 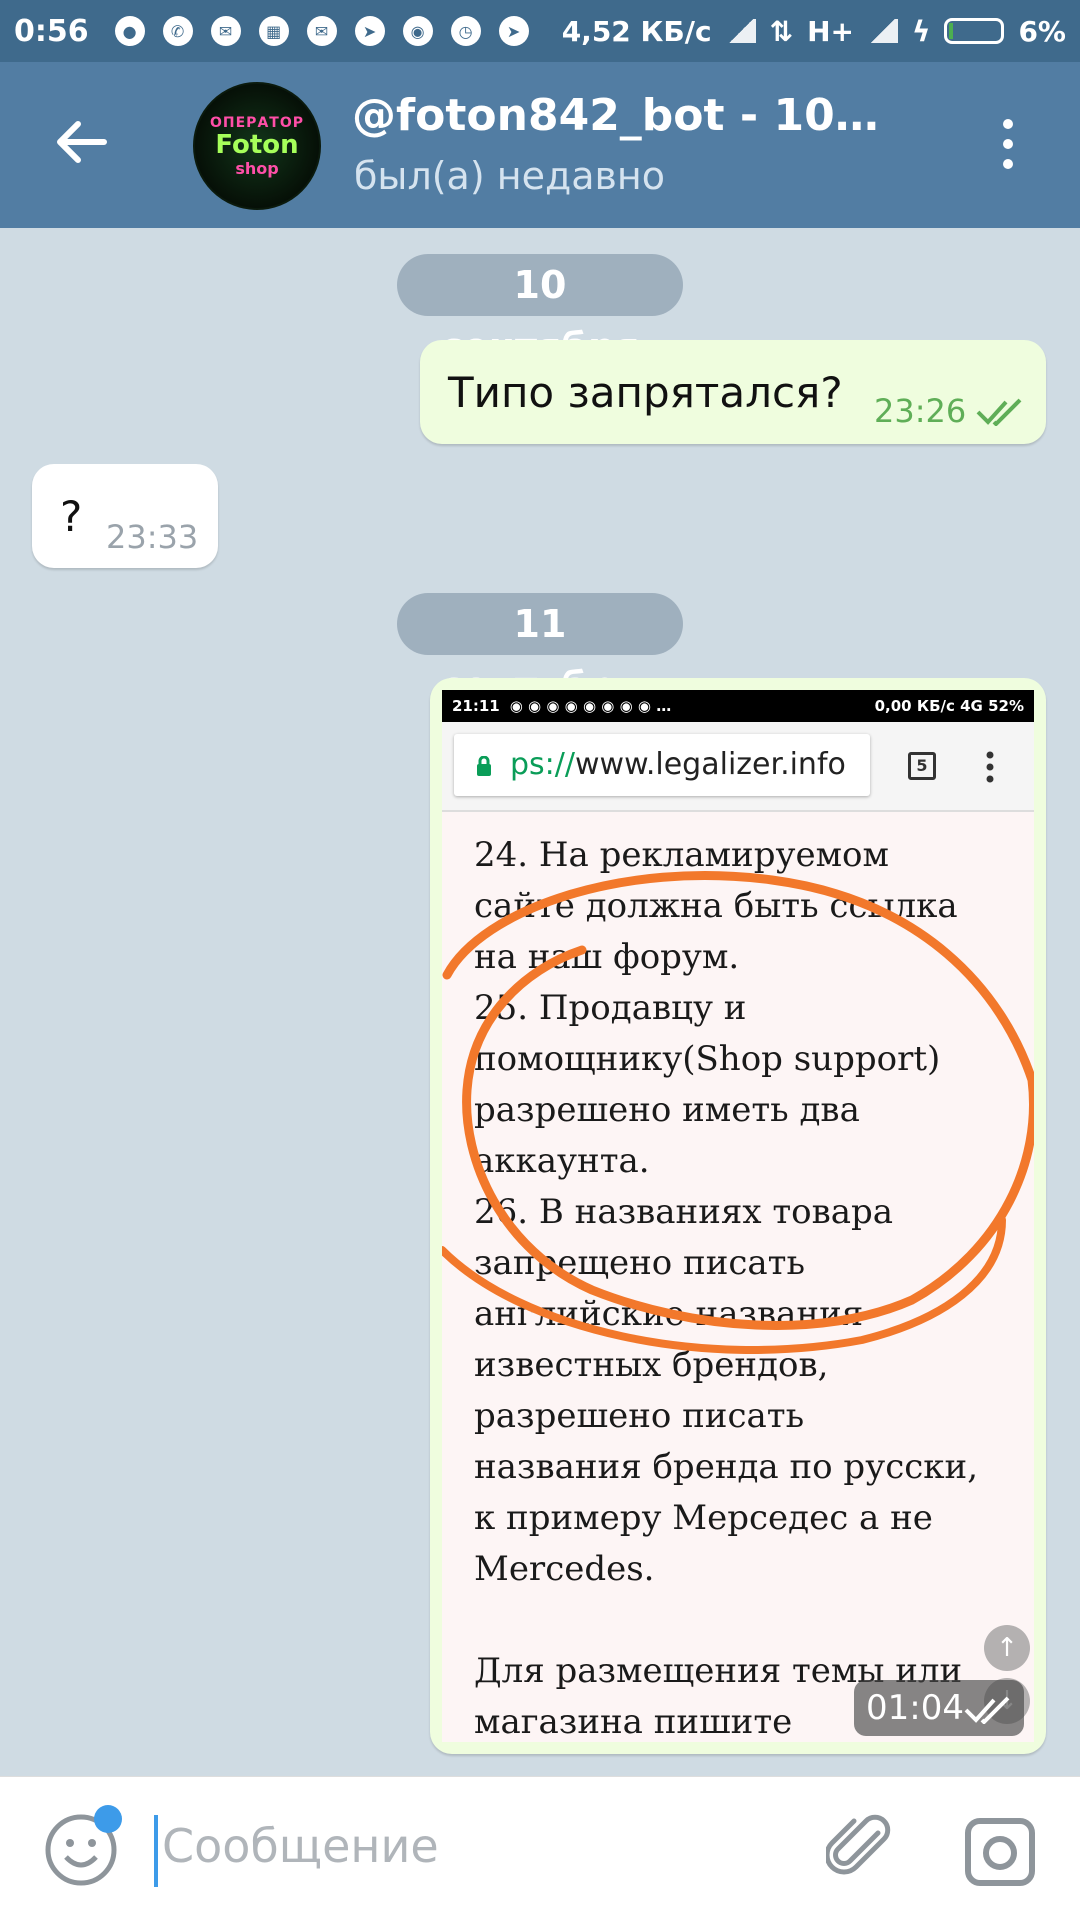 I want to click on network-type: H+, so click(x=830, y=31).